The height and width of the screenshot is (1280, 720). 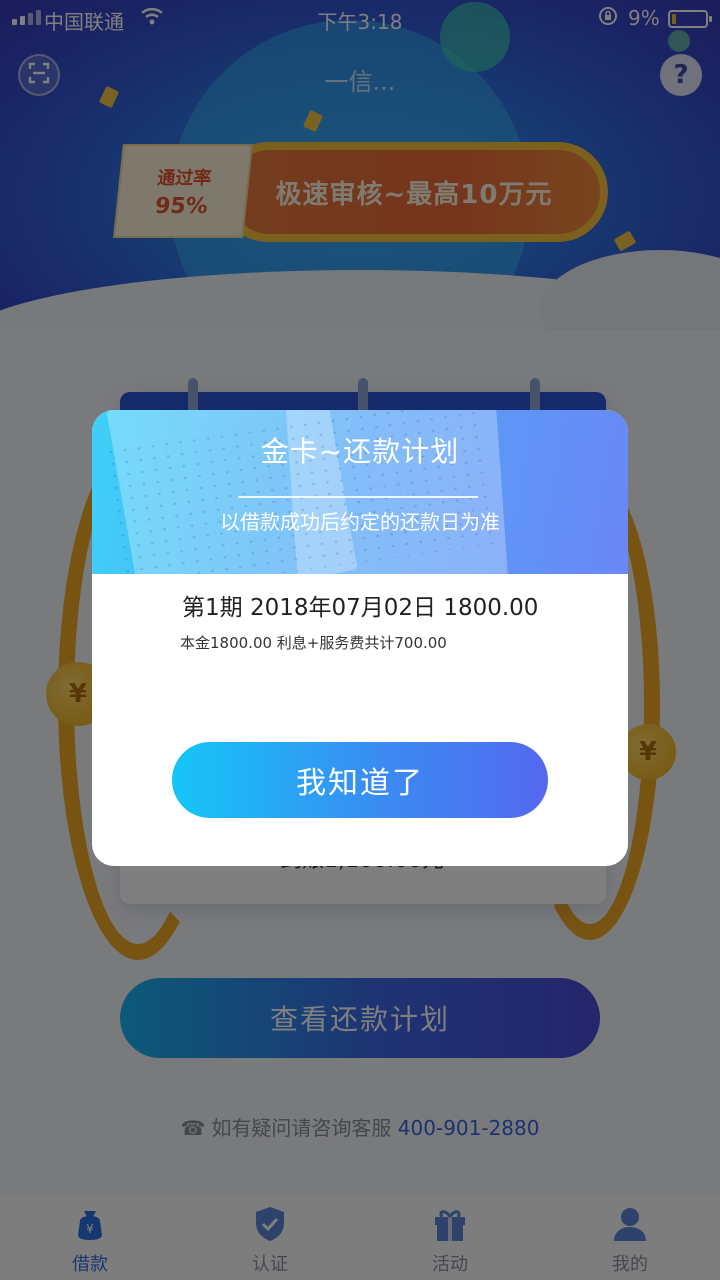 I want to click on installment-detail: 本金1800.00 利息+服务费共计700.00, so click(x=313, y=643).